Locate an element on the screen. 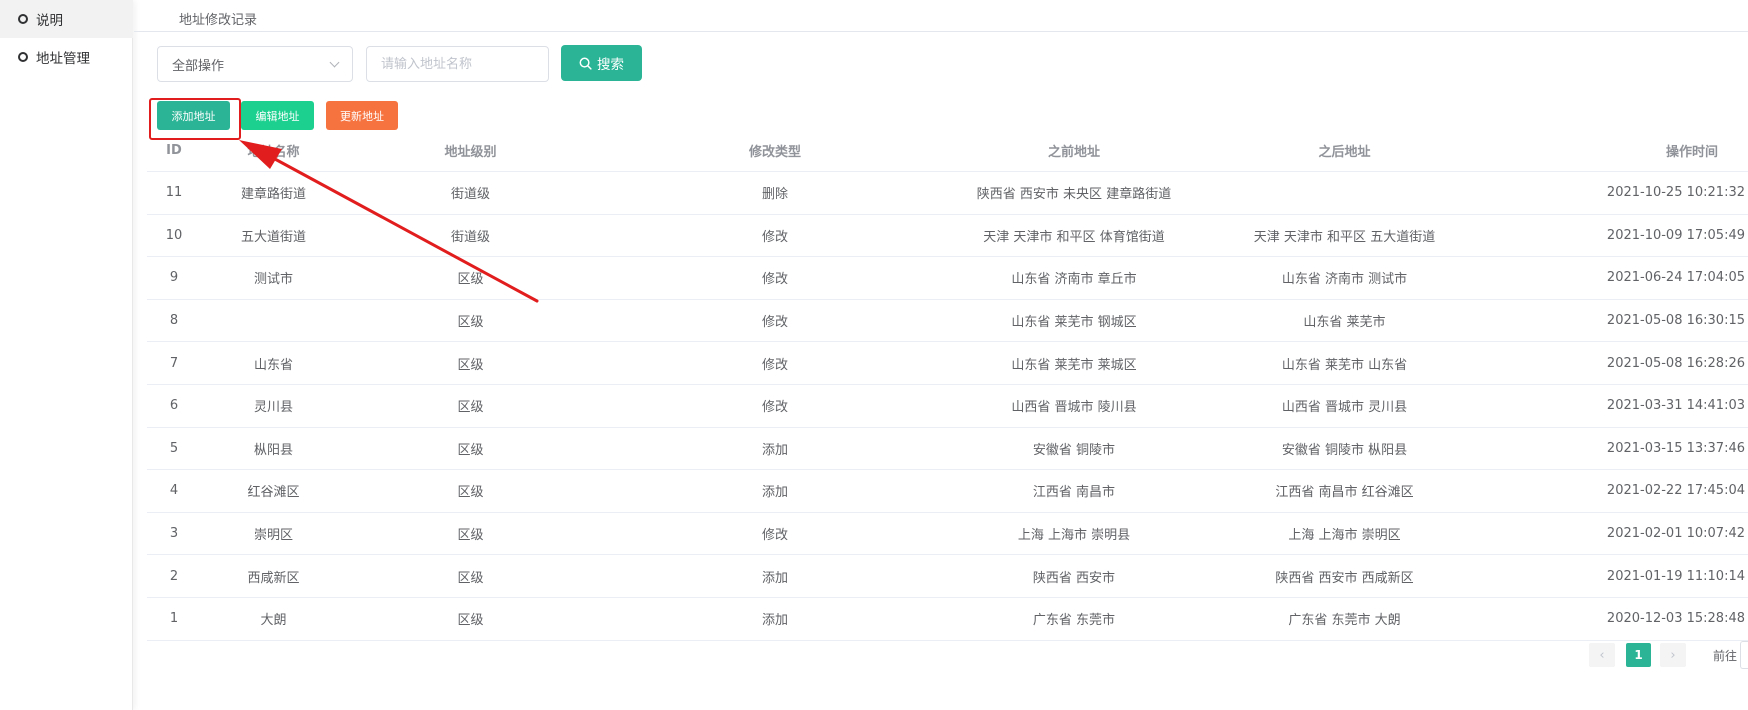 The image size is (1748, 710). chevron-down-icon is located at coordinates (334, 62).